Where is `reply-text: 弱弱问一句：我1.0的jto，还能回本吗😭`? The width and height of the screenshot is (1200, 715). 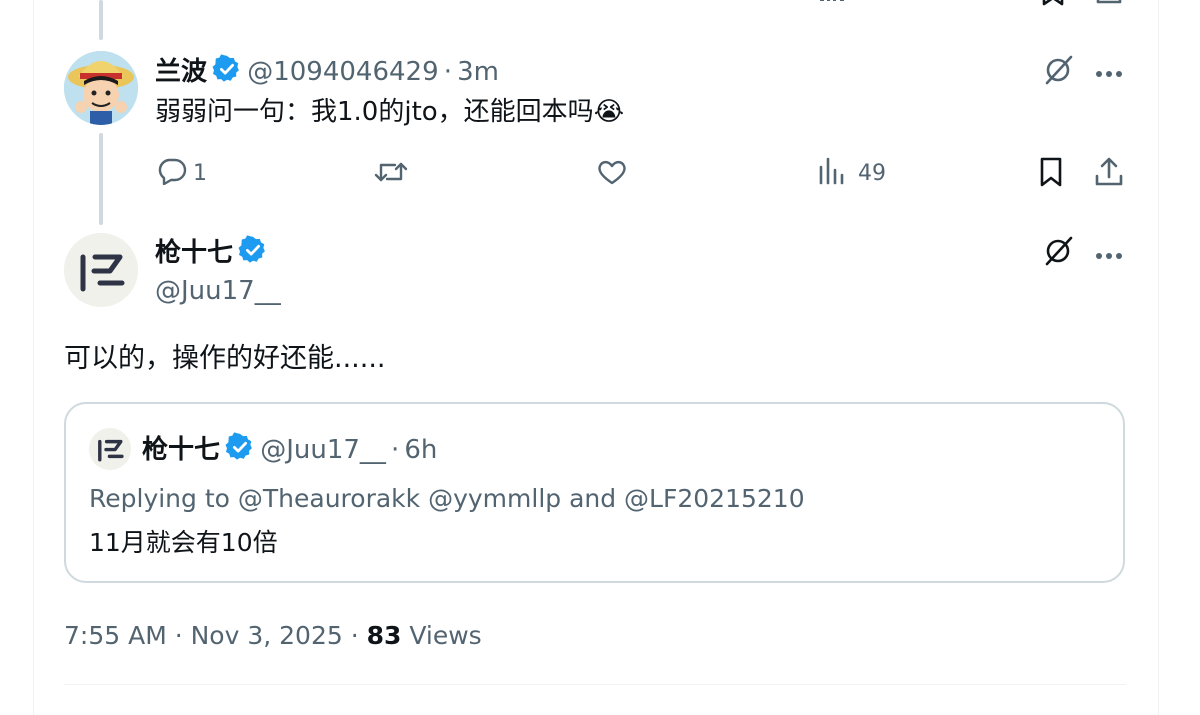 reply-text: 弱弱问一句：我1.0的jto，还能回本吗😭 is located at coordinates (389, 112).